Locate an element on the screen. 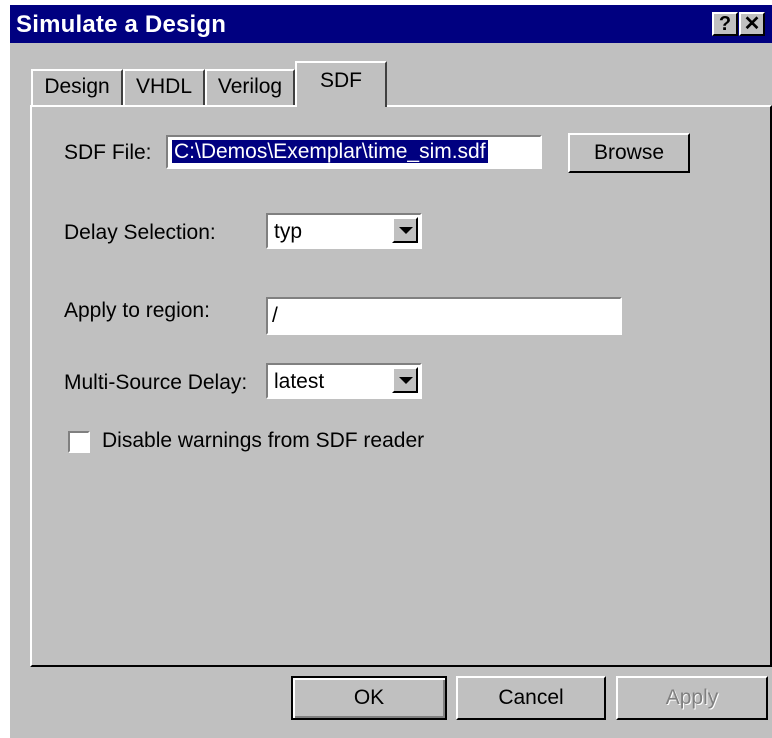 The image size is (772, 738). tab-vhdl: VHDL is located at coordinates (164, 87).